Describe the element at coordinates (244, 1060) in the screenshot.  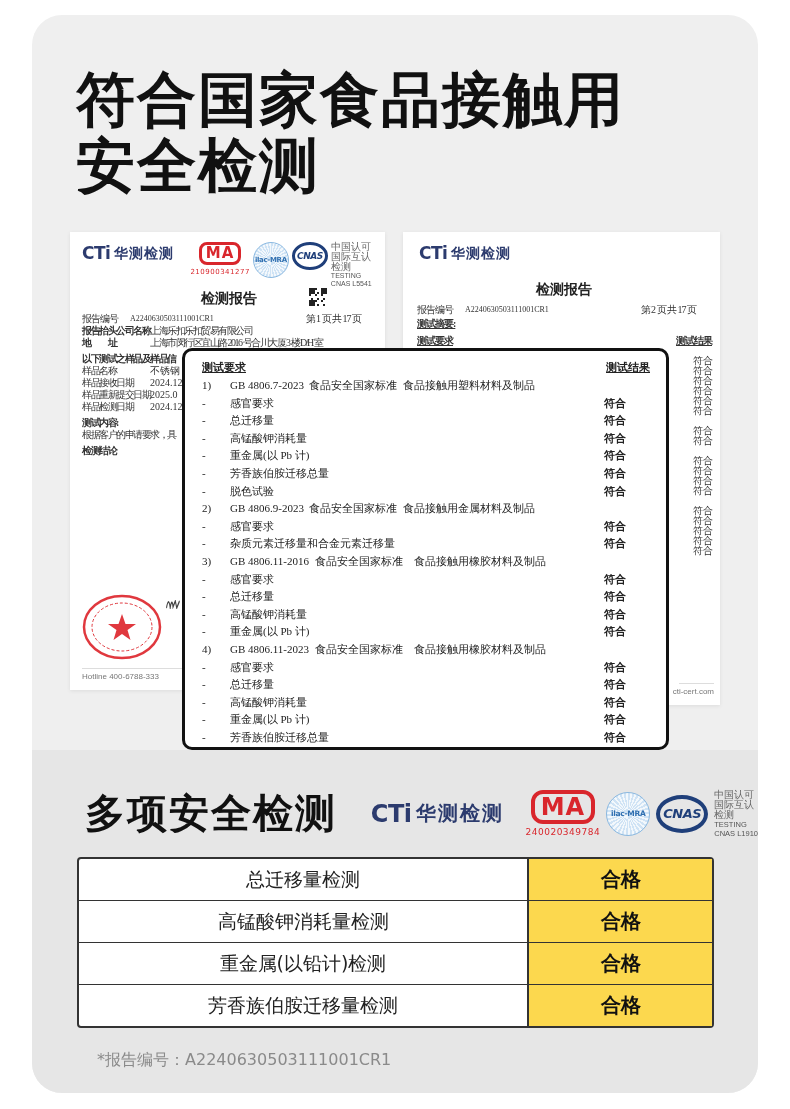
I see `footnote: *报告编号：A2240630503111001CR1` at that location.